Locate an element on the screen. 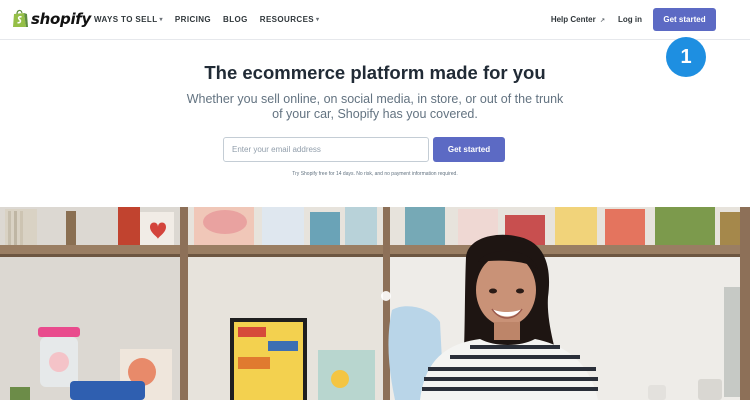 Image resolution: width=750 pixels, height=400 pixels. nav-link-label: BLOG is located at coordinates (235, 19).